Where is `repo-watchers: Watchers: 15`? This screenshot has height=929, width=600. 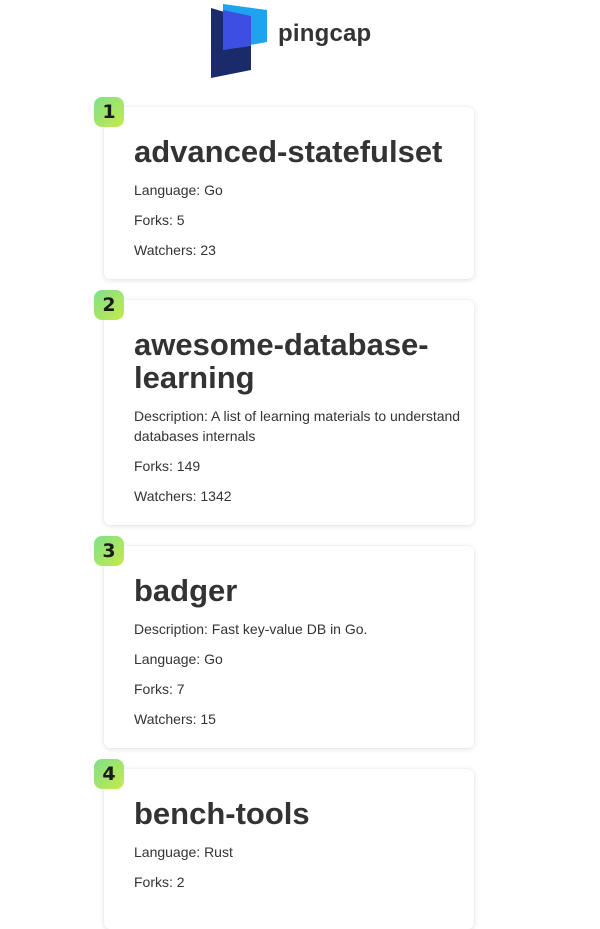 repo-watchers: Watchers: 15 is located at coordinates (175, 719).